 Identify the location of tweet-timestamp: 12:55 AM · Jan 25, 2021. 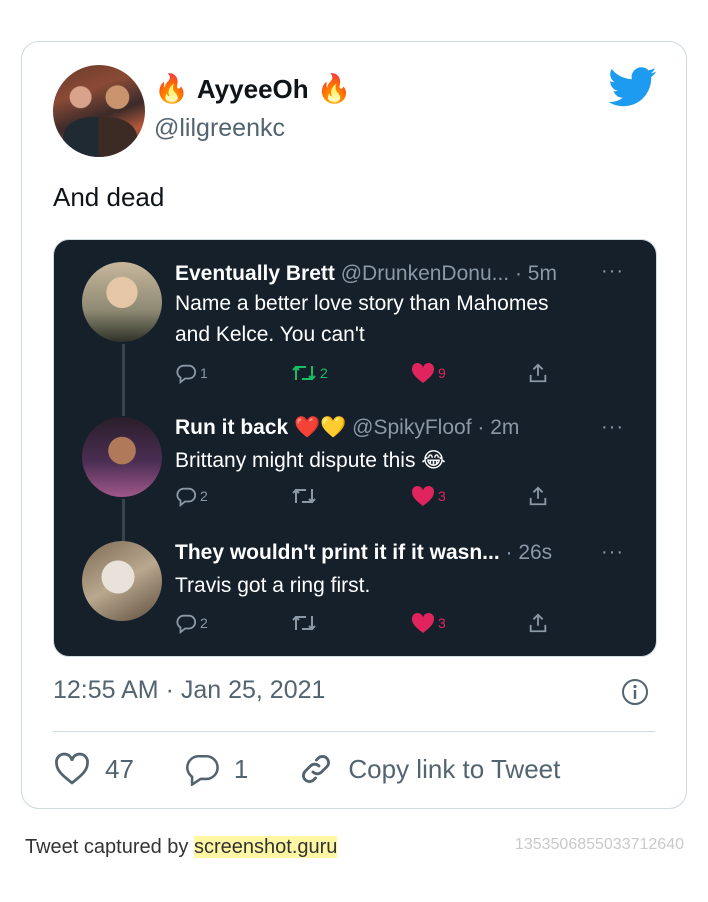
(189, 690).